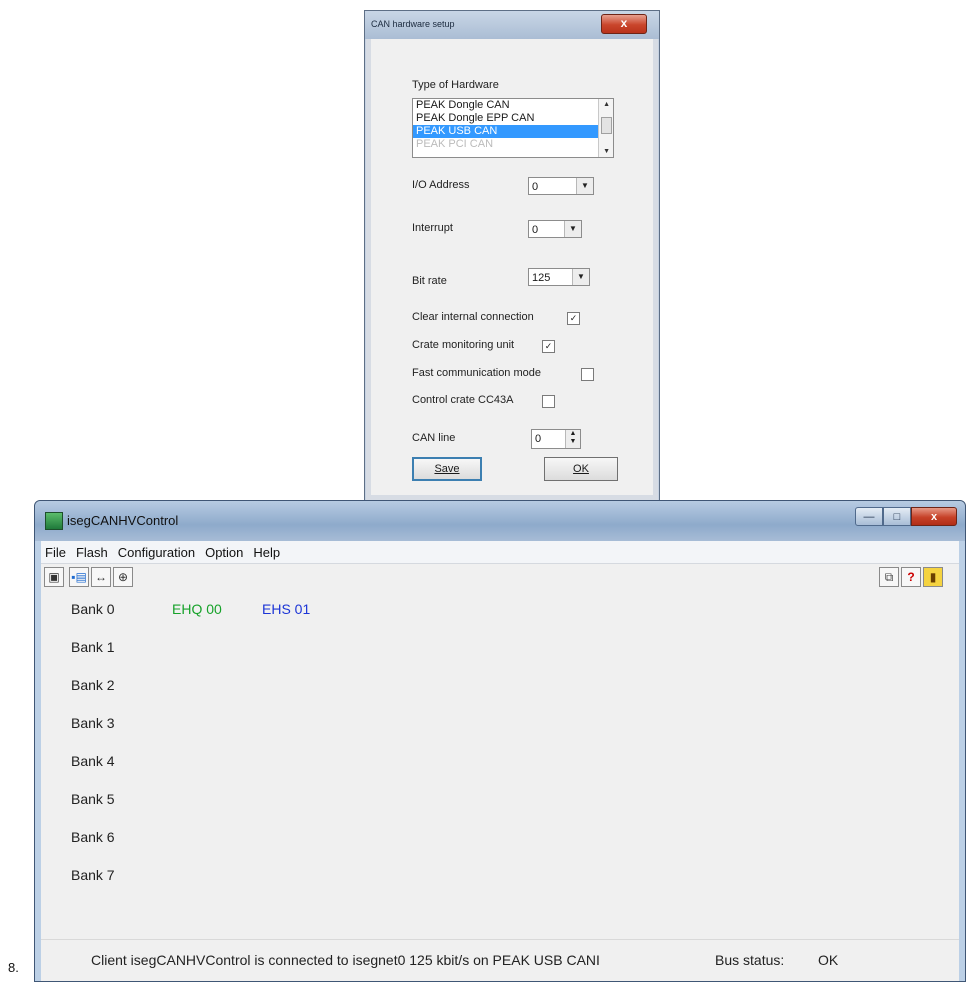 This screenshot has height=985, width=969. Describe the element at coordinates (93, 609) in the screenshot. I see `bank-label: Bank 0` at that location.